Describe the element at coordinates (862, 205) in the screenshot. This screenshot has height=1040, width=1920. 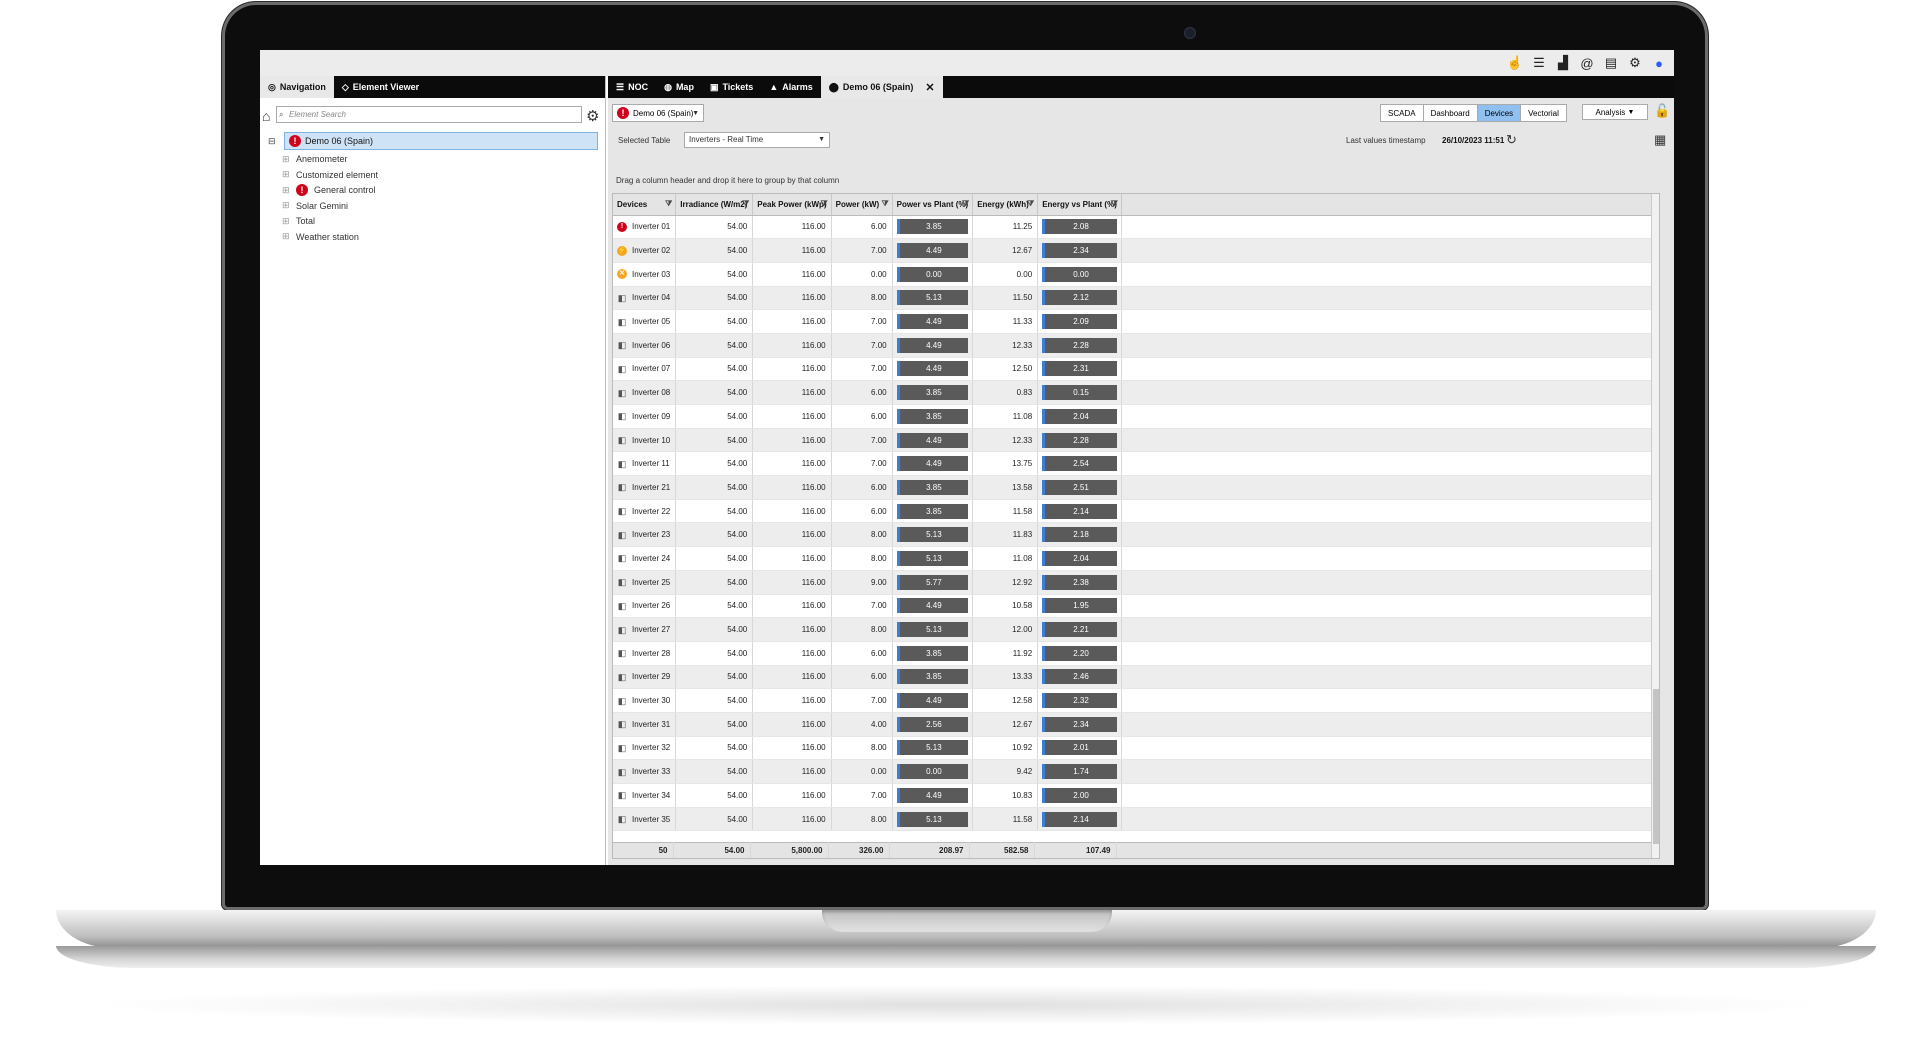
I see `column-header-power: Power (kW) ⧩` at that location.